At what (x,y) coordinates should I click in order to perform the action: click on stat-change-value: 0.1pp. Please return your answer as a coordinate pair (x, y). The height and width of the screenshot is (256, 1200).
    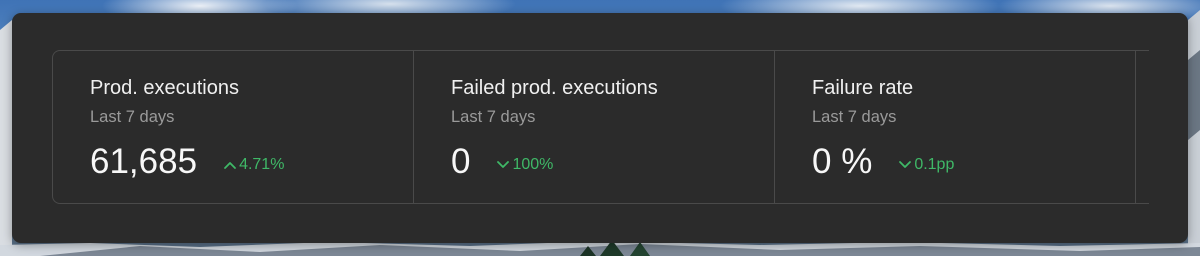
    Looking at the image, I should click on (934, 164).